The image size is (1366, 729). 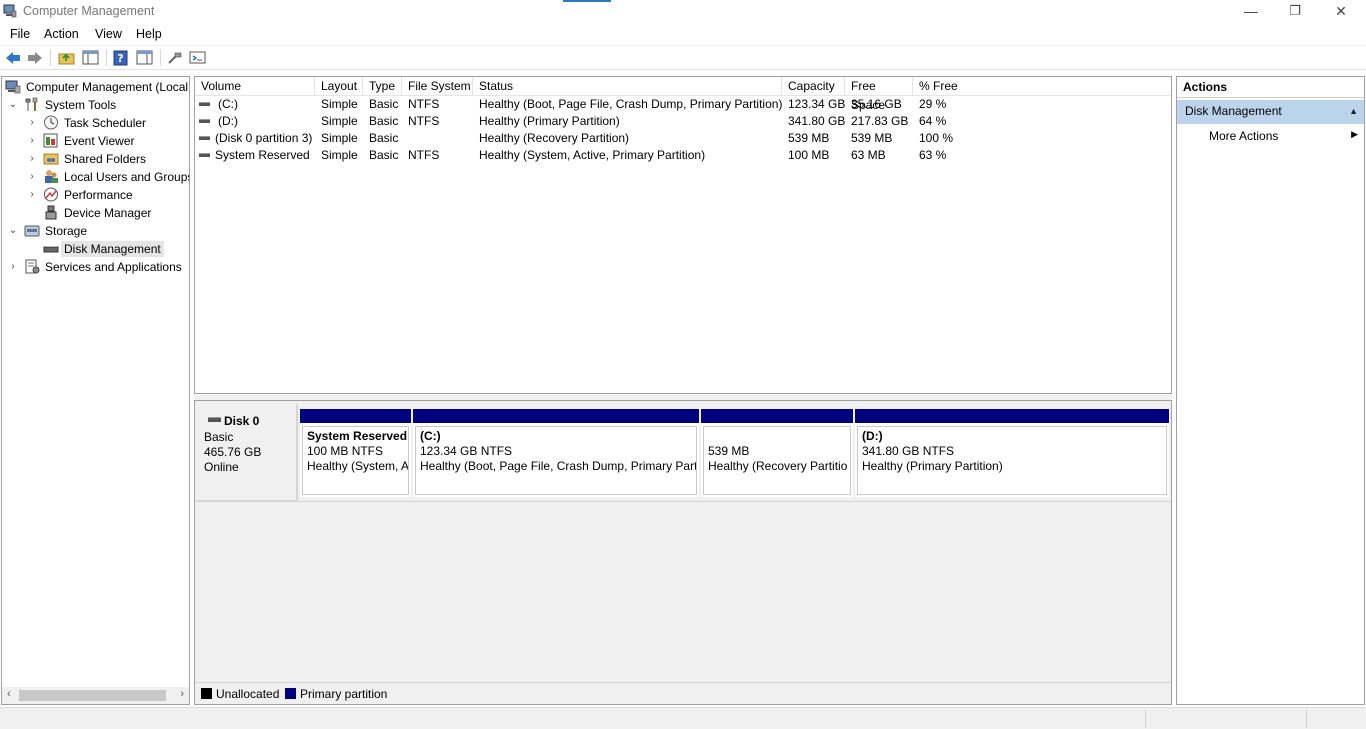 I want to click on properties-icon, so click(x=145, y=58).